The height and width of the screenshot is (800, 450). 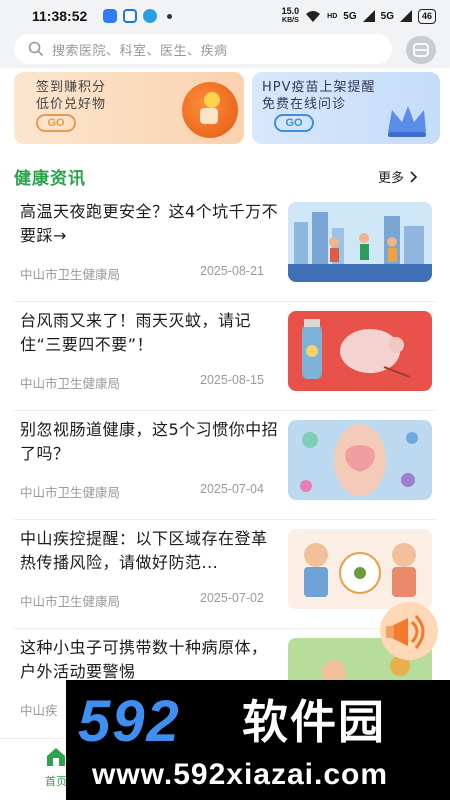 What do you see at coordinates (129, 721) in the screenshot?
I see `watermark-logo: 592` at bounding box center [129, 721].